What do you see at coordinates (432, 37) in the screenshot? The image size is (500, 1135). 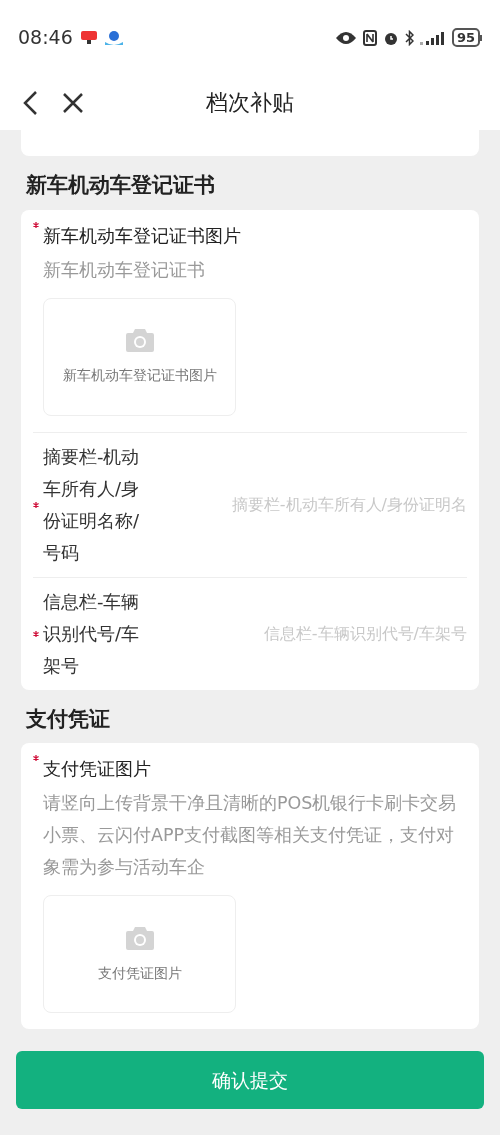 I see `signal-icon` at bounding box center [432, 37].